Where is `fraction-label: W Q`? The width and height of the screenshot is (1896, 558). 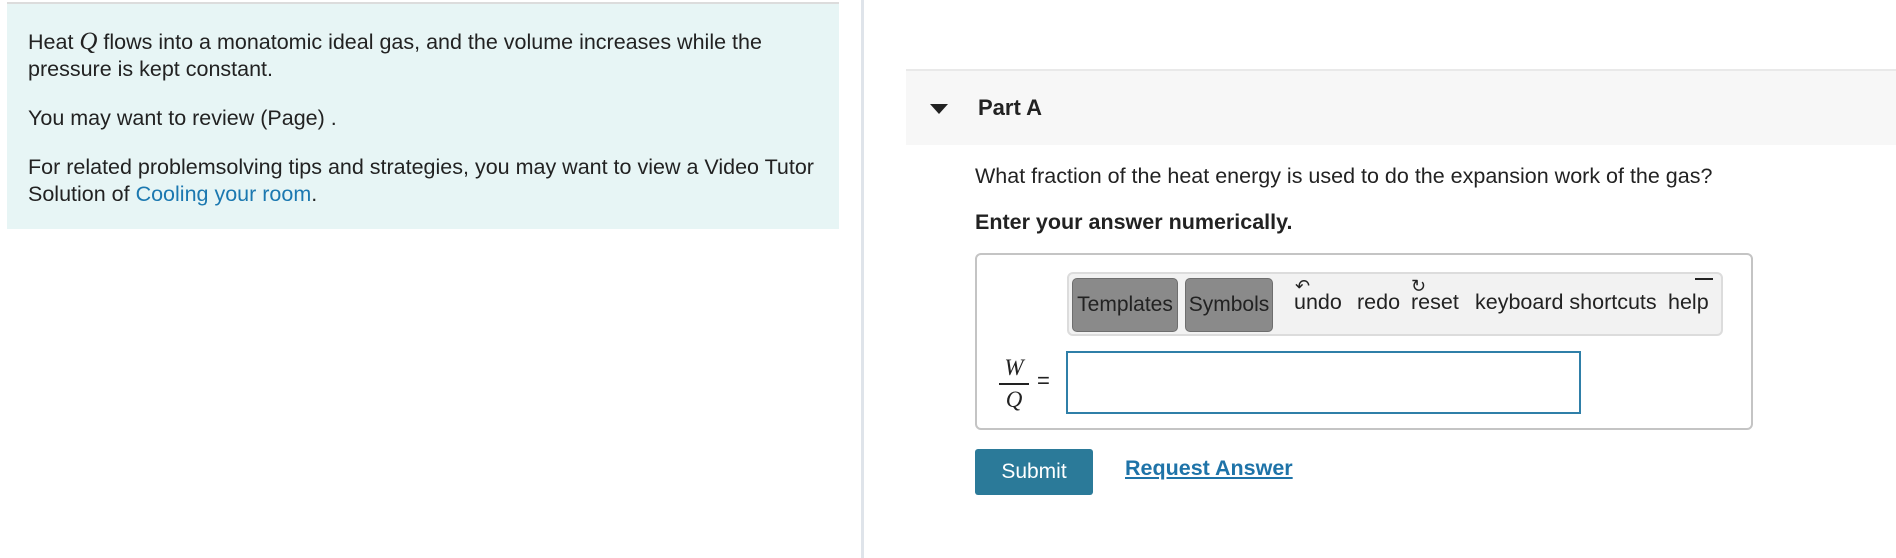 fraction-label: W Q is located at coordinates (1014, 384).